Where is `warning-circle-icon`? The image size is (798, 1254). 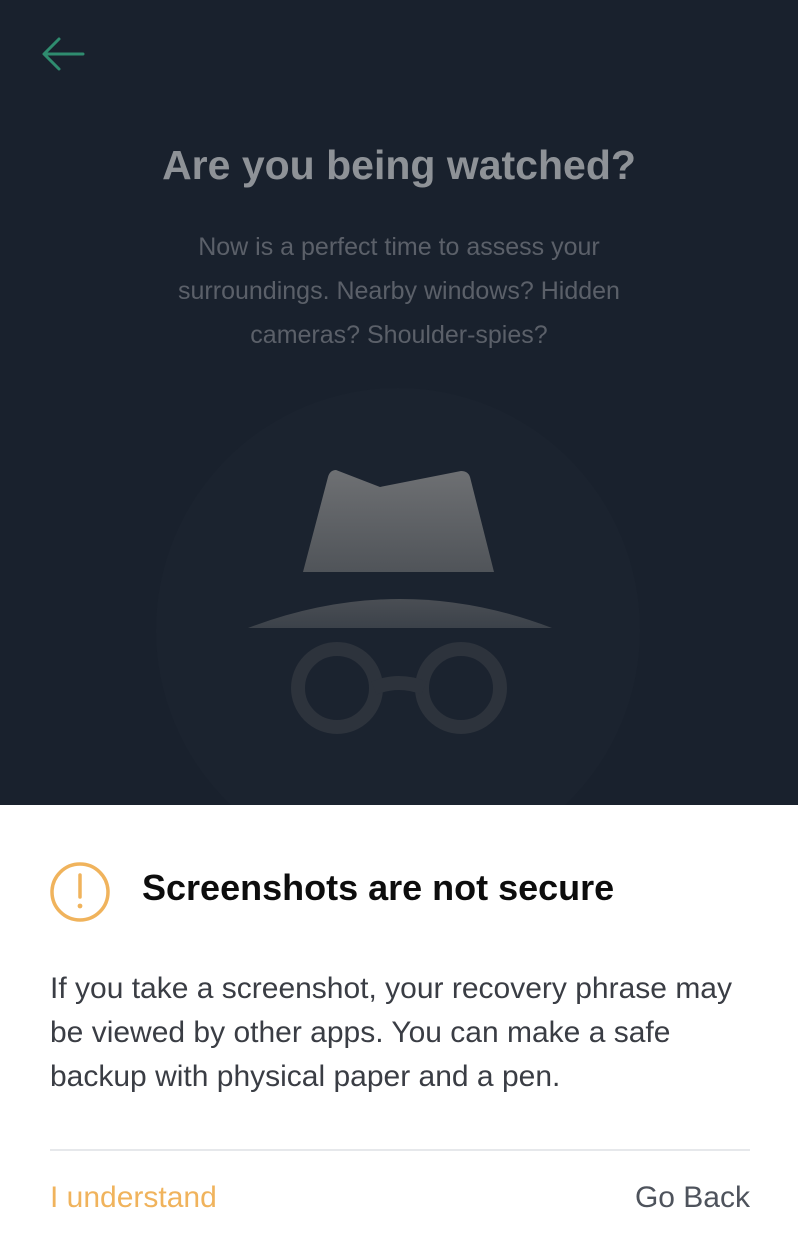
warning-circle-icon is located at coordinates (80, 892).